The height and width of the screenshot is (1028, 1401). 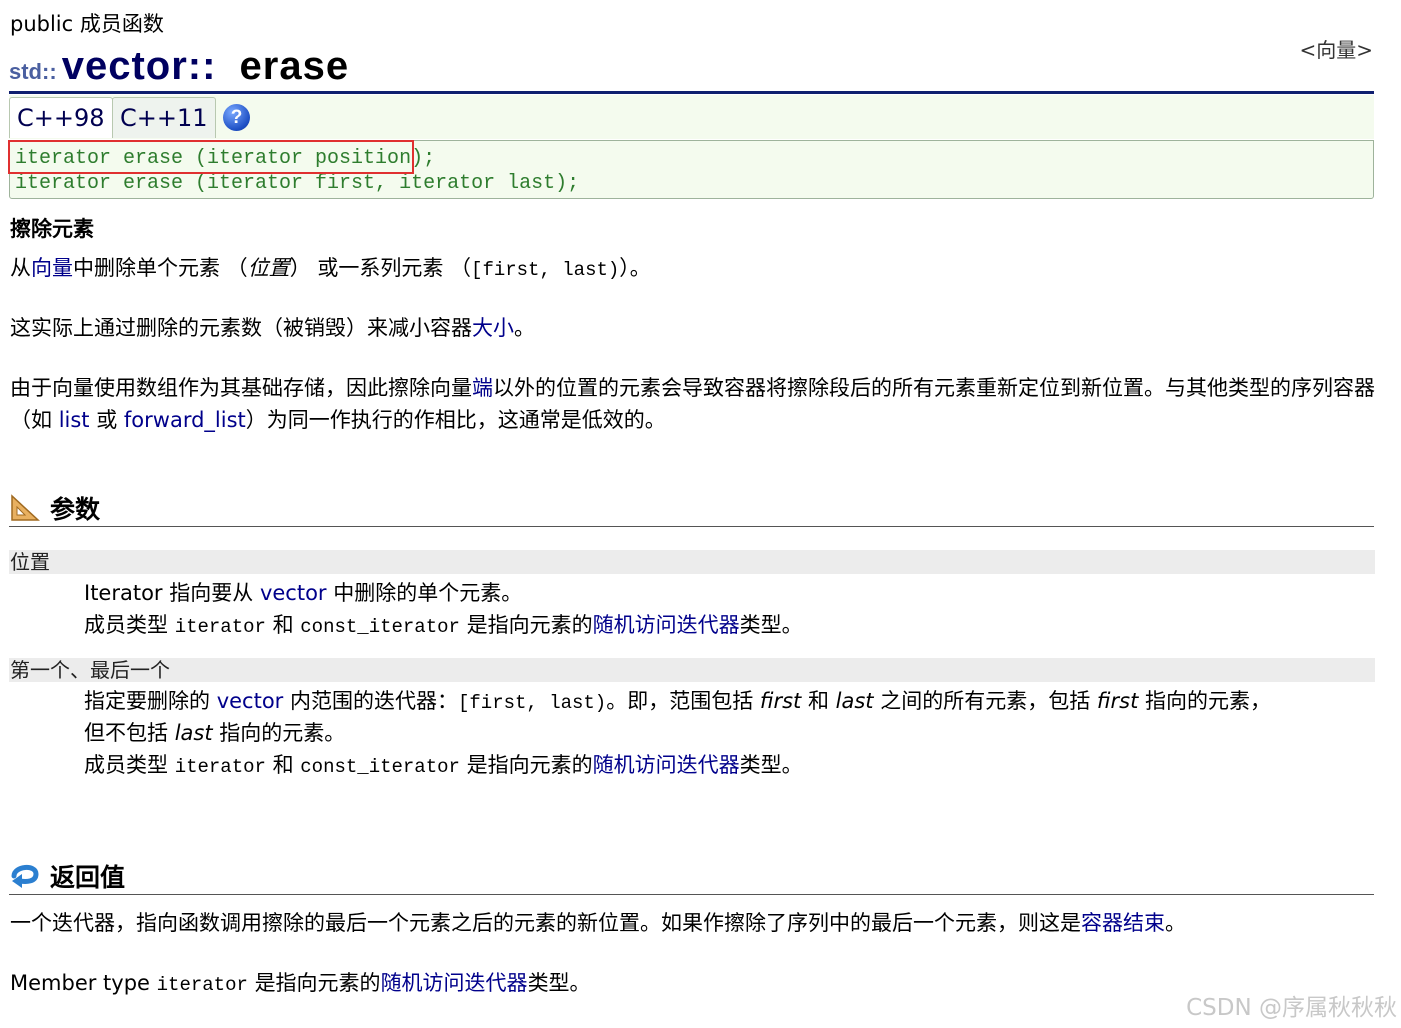 What do you see at coordinates (1336, 48) in the screenshot?
I see `parent-container-link: <向量>` at bounding box center [1336, 48].